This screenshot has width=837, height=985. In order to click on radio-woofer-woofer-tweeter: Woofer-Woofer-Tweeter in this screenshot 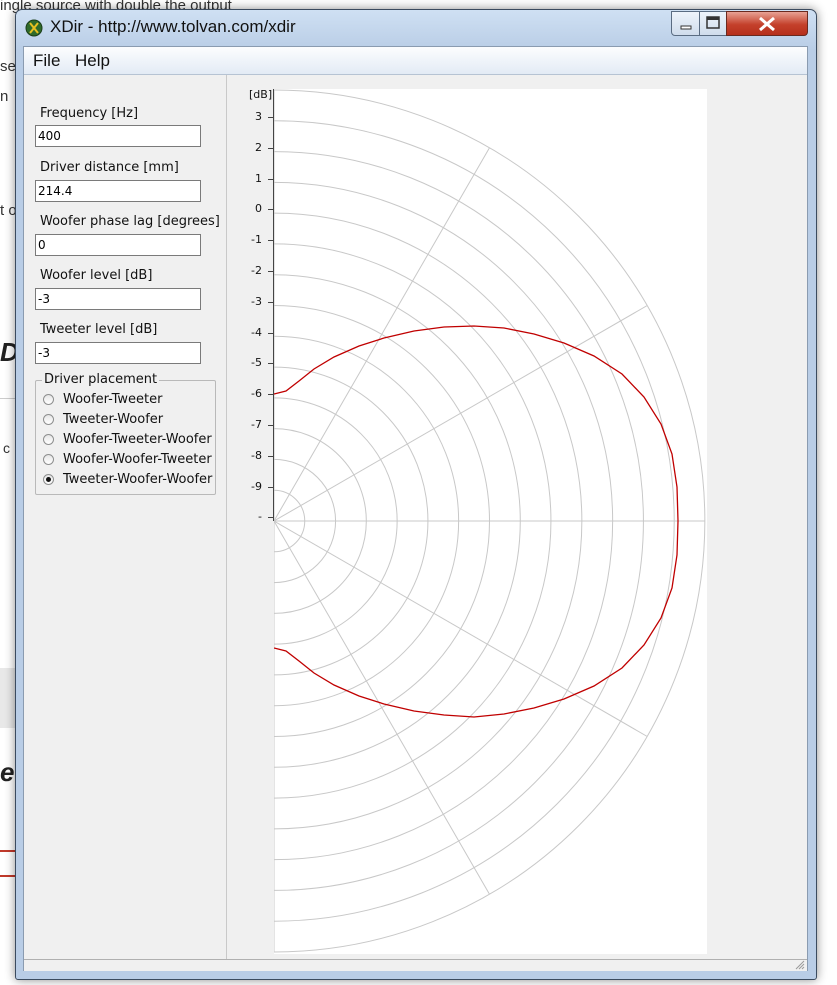, I will do `click(128, 460)`.